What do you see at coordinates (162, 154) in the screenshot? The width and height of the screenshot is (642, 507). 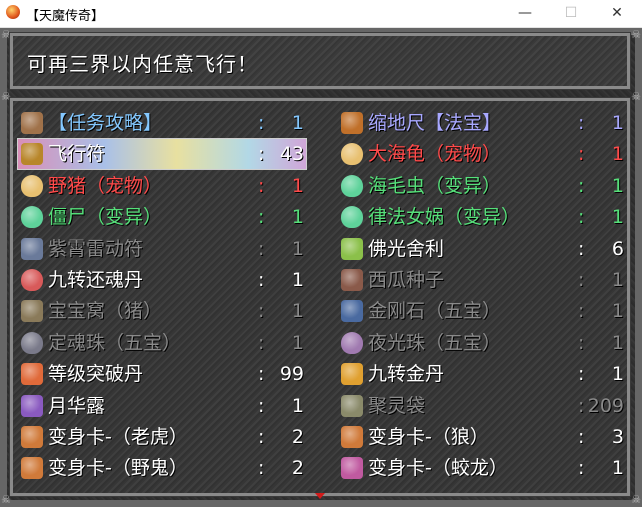 I see `inventory-item: 飞行符:43` at bounding box center [162, 154].